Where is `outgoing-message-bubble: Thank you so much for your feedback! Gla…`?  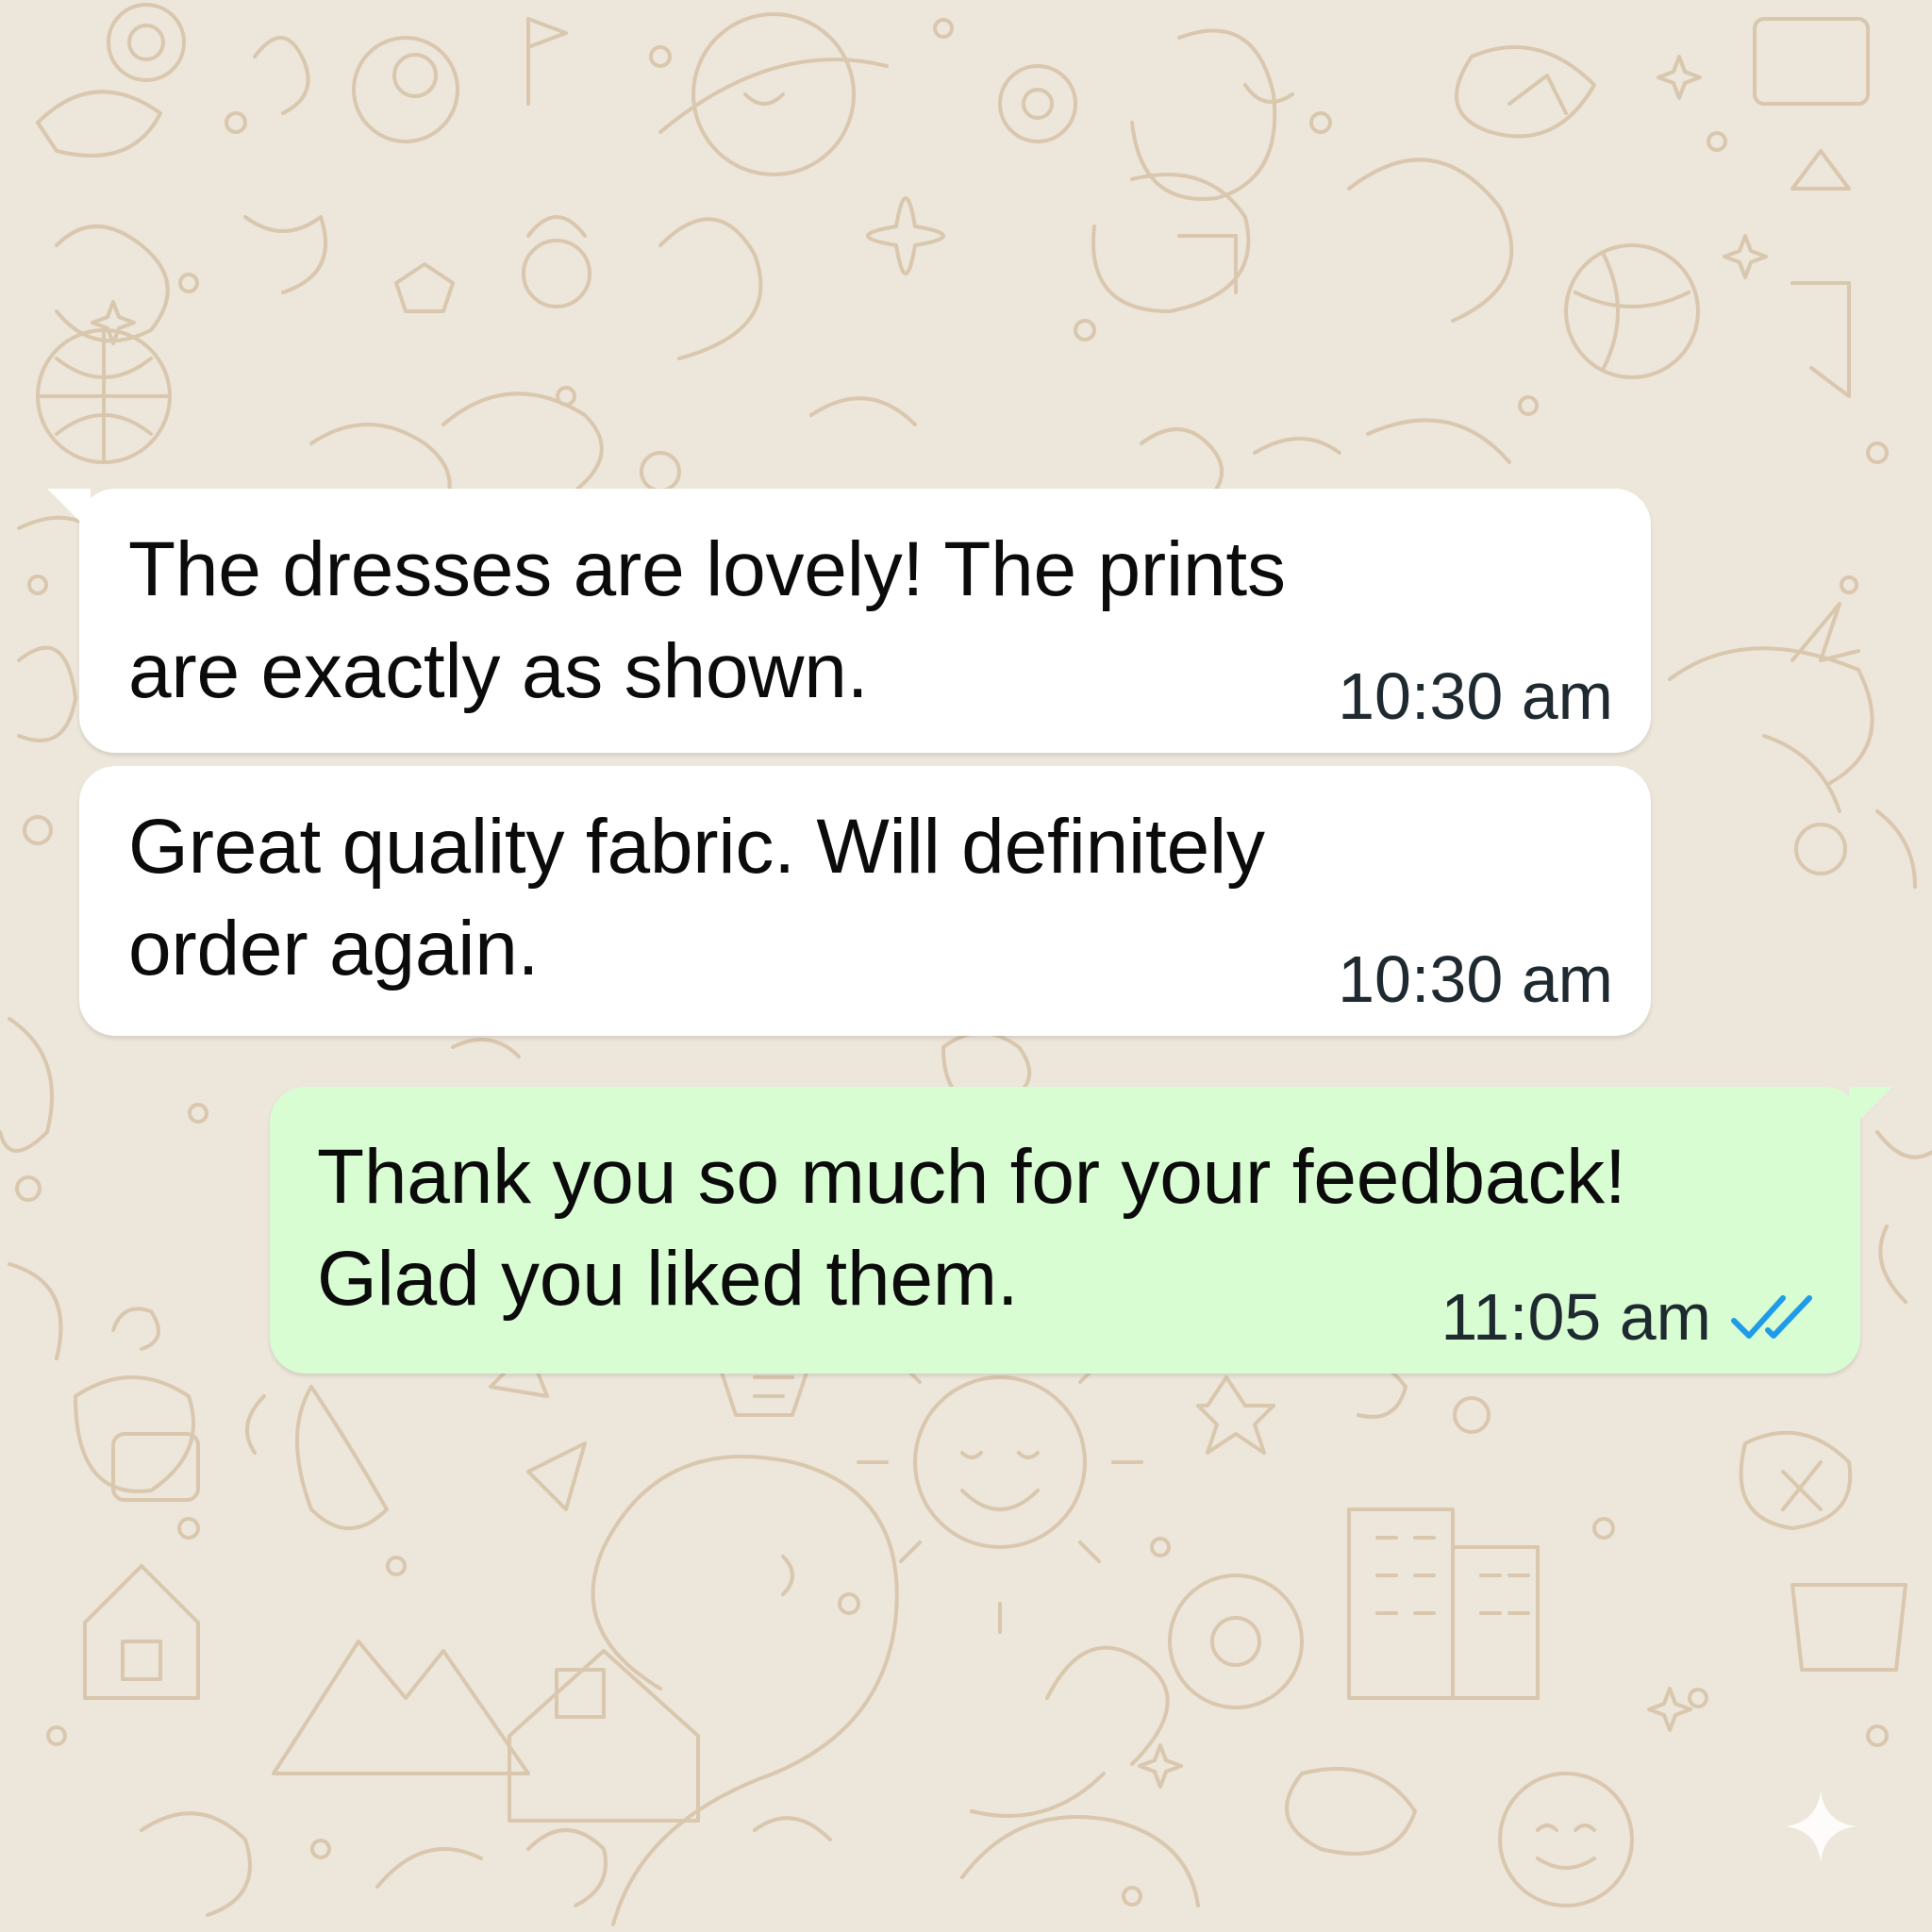 outgoing-message-bubble: Thank you so much for your feedback! Gla… is located at coordinates (1081, 1231).